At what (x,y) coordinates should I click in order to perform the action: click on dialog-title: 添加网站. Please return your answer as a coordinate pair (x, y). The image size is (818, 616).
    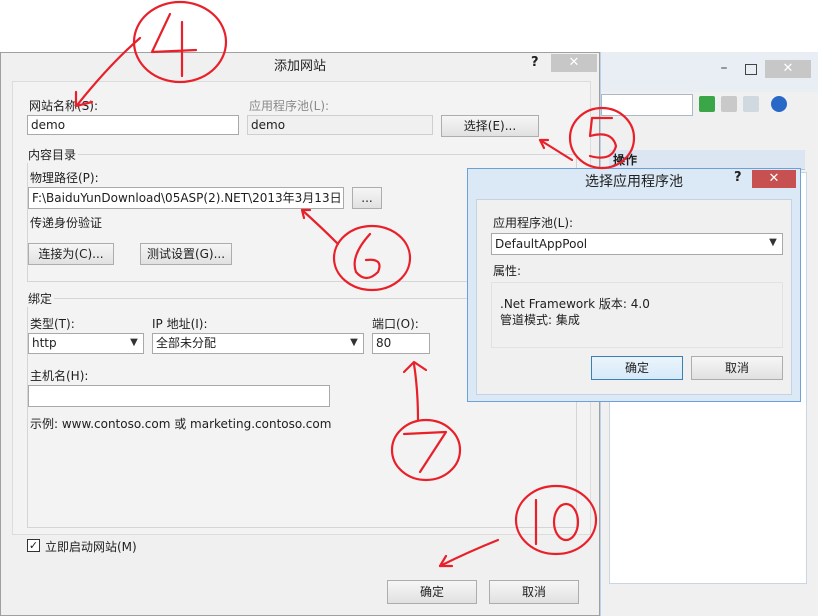
    Looking at the image, I should click on (300, 67).